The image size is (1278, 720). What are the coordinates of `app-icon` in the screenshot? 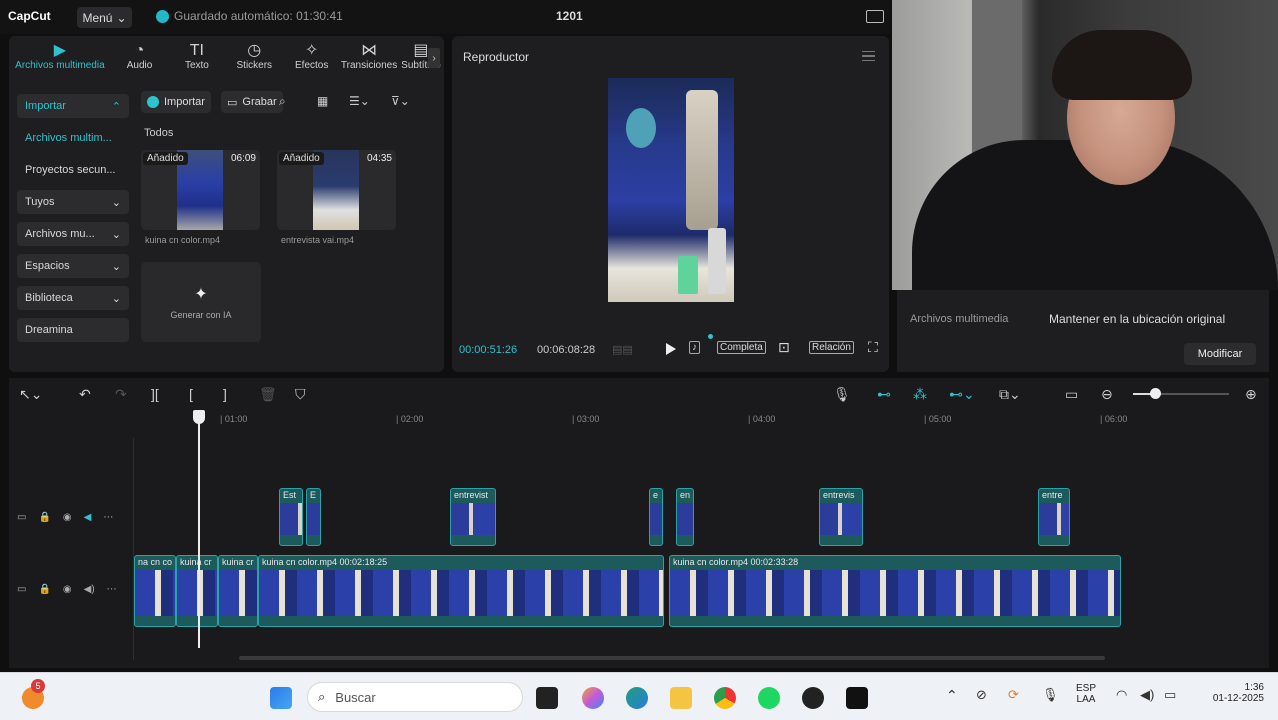 It's located at (813, 698).